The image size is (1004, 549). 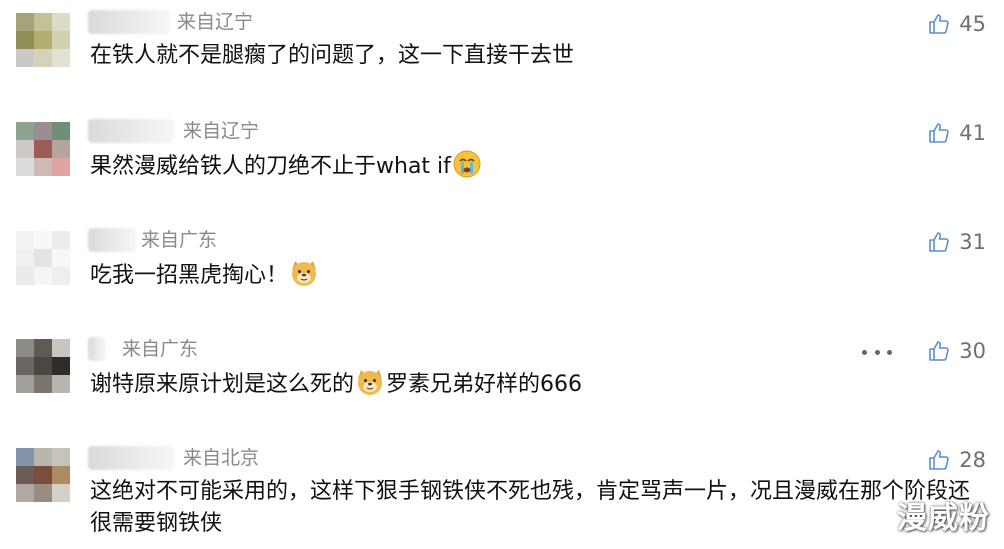 I want to click on like-count: 41, so click(x=972, y=133).